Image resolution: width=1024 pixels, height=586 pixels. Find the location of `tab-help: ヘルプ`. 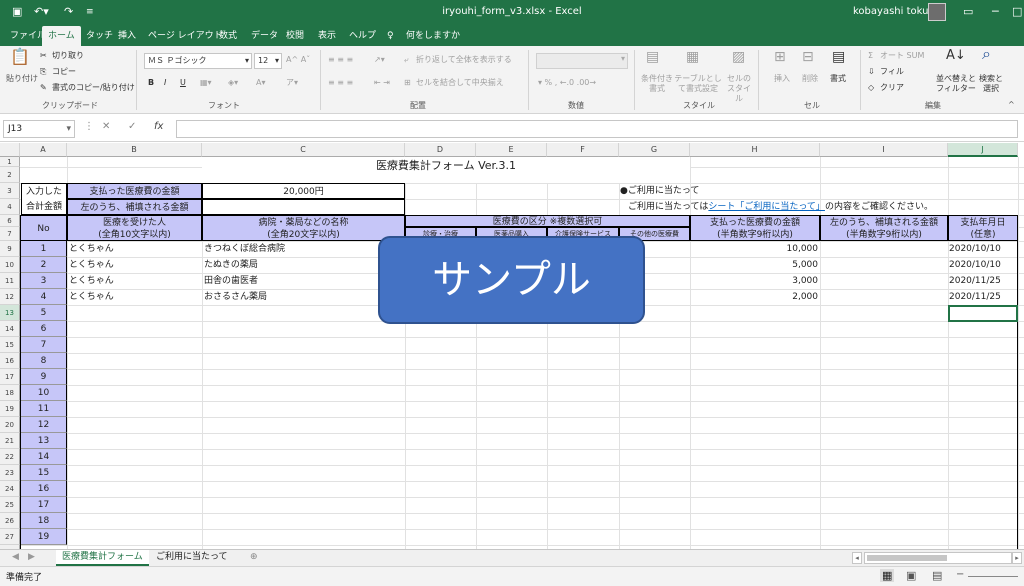

tab-help: ヘルプ is located at coordinates (362, 36).